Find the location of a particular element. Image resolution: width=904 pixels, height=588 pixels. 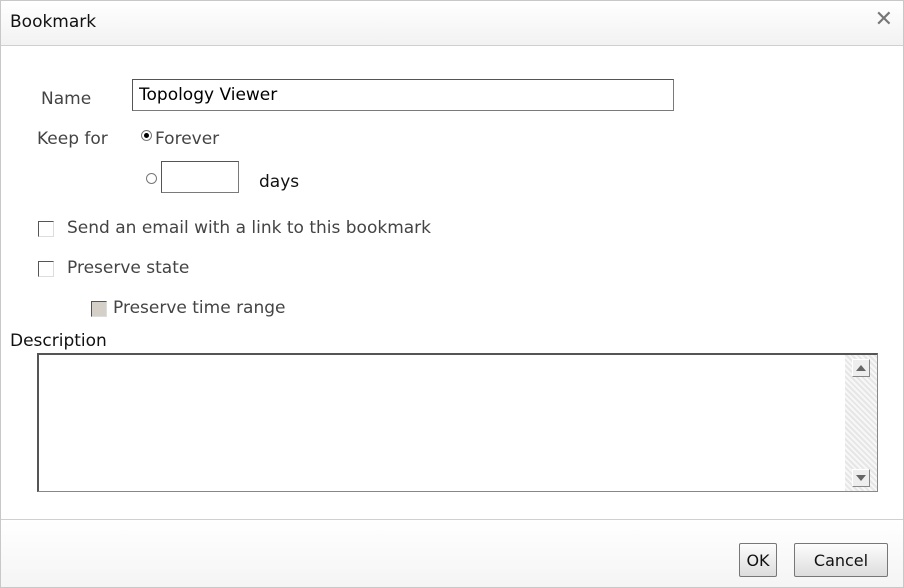

send-email-checkbox is located at coordinates (46, 229).